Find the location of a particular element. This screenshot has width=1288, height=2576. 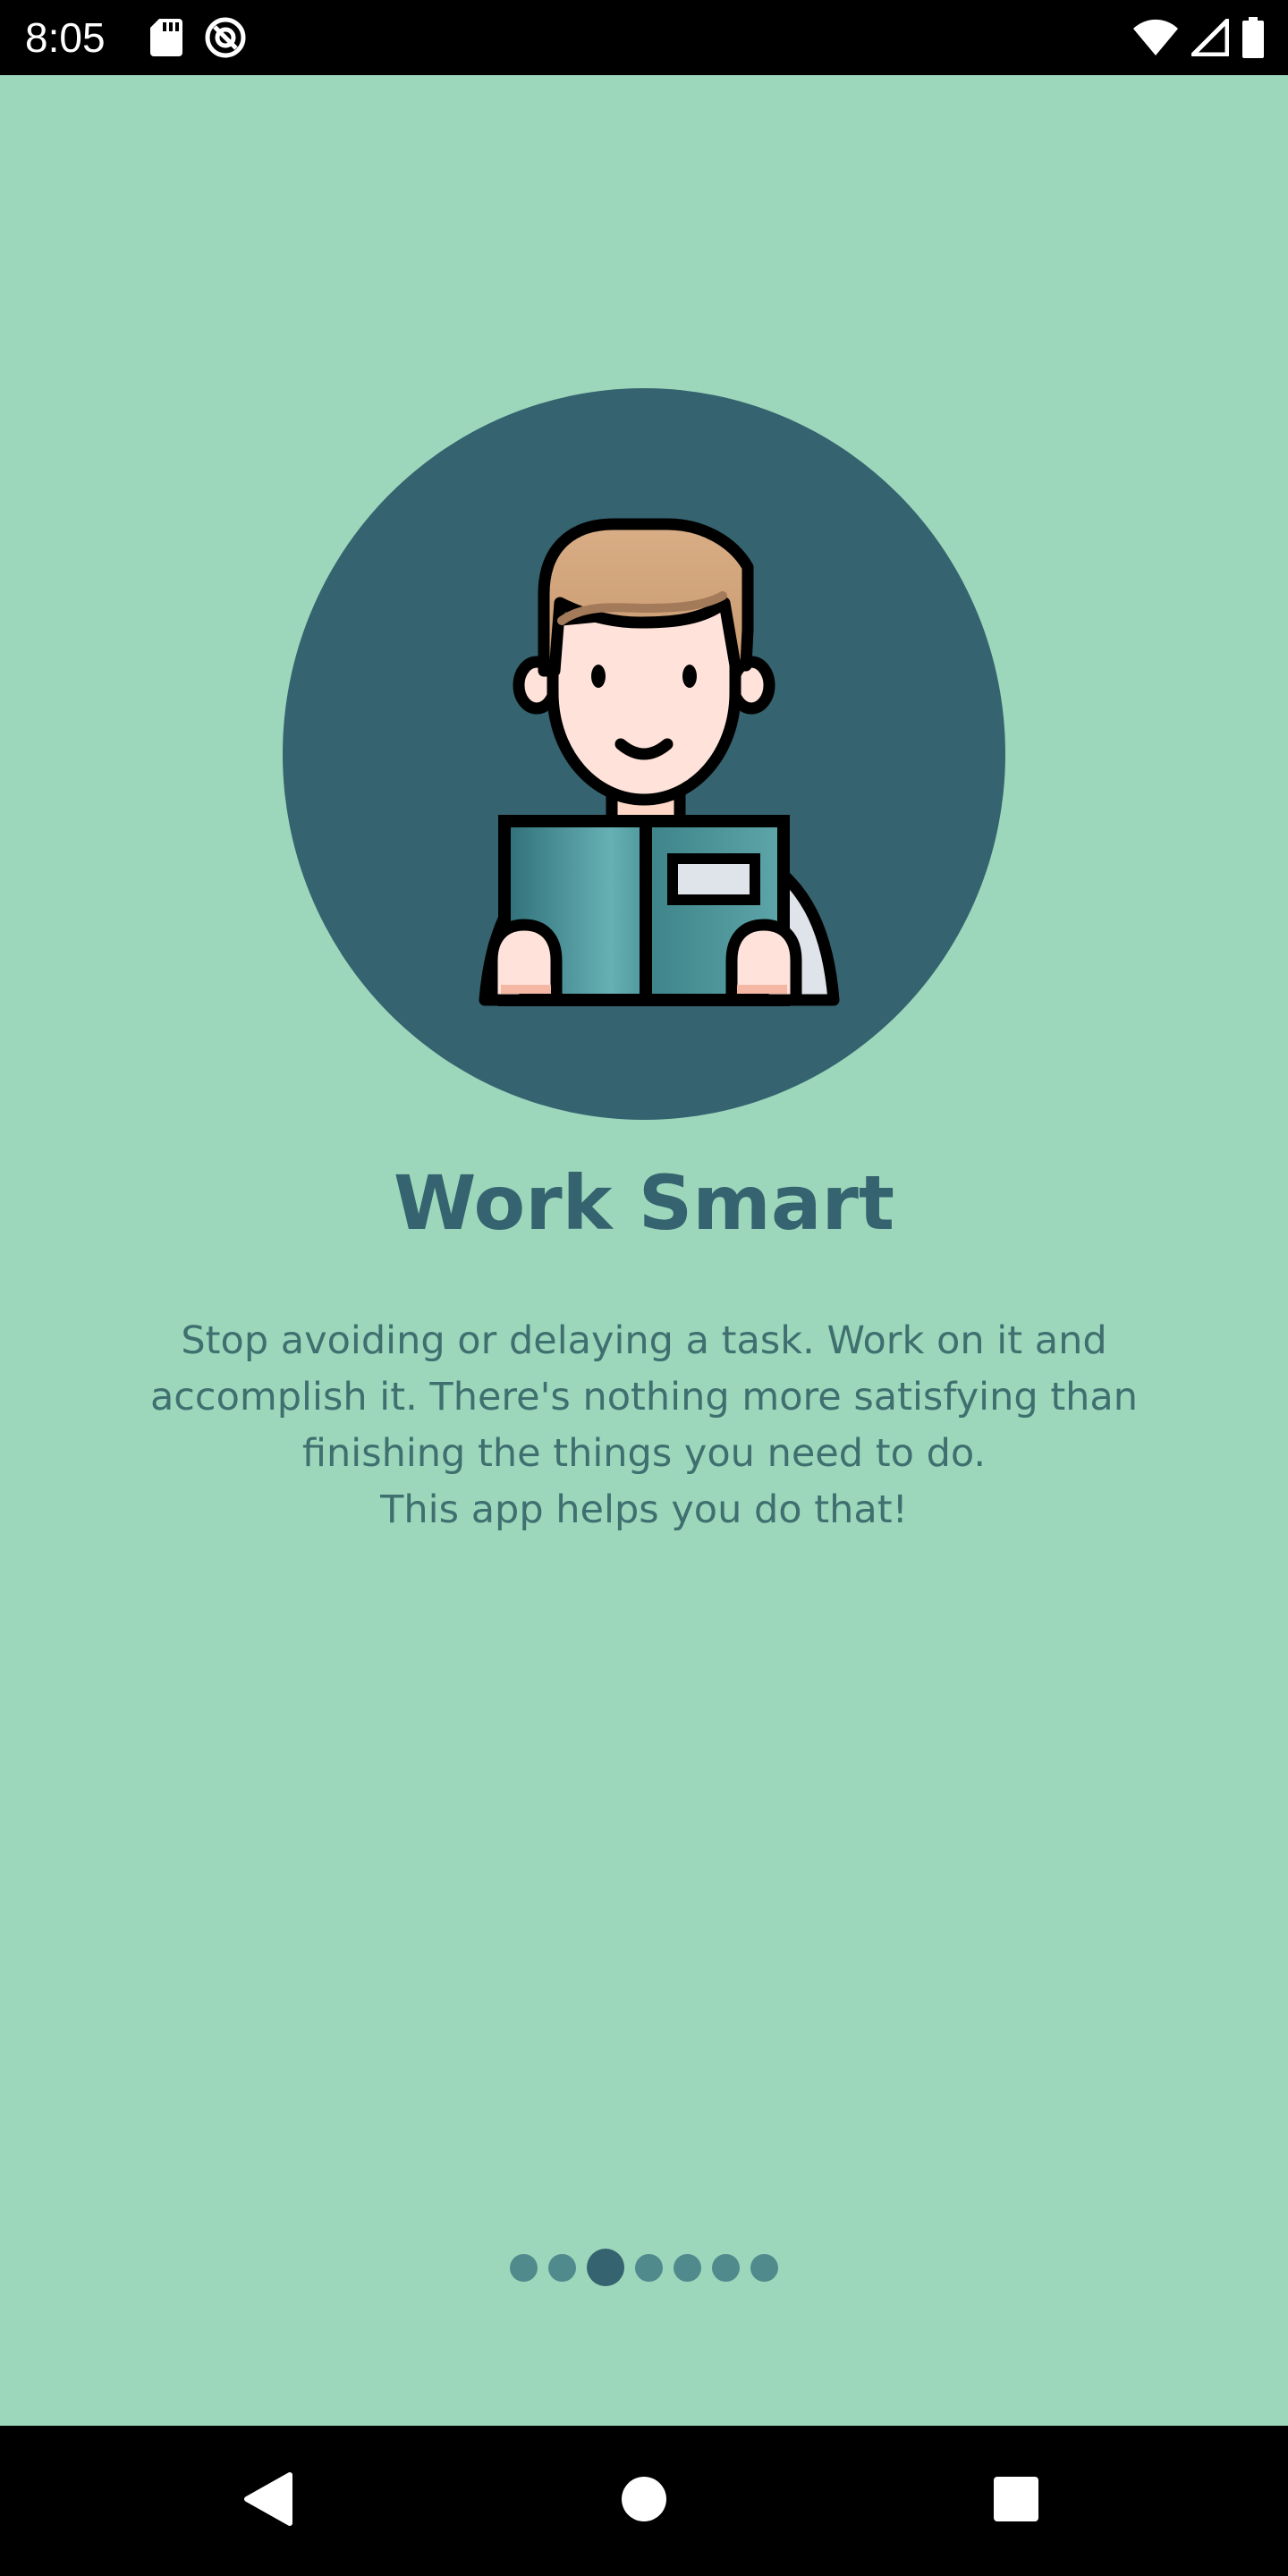

home-button is located at coordinates (644, 2501).